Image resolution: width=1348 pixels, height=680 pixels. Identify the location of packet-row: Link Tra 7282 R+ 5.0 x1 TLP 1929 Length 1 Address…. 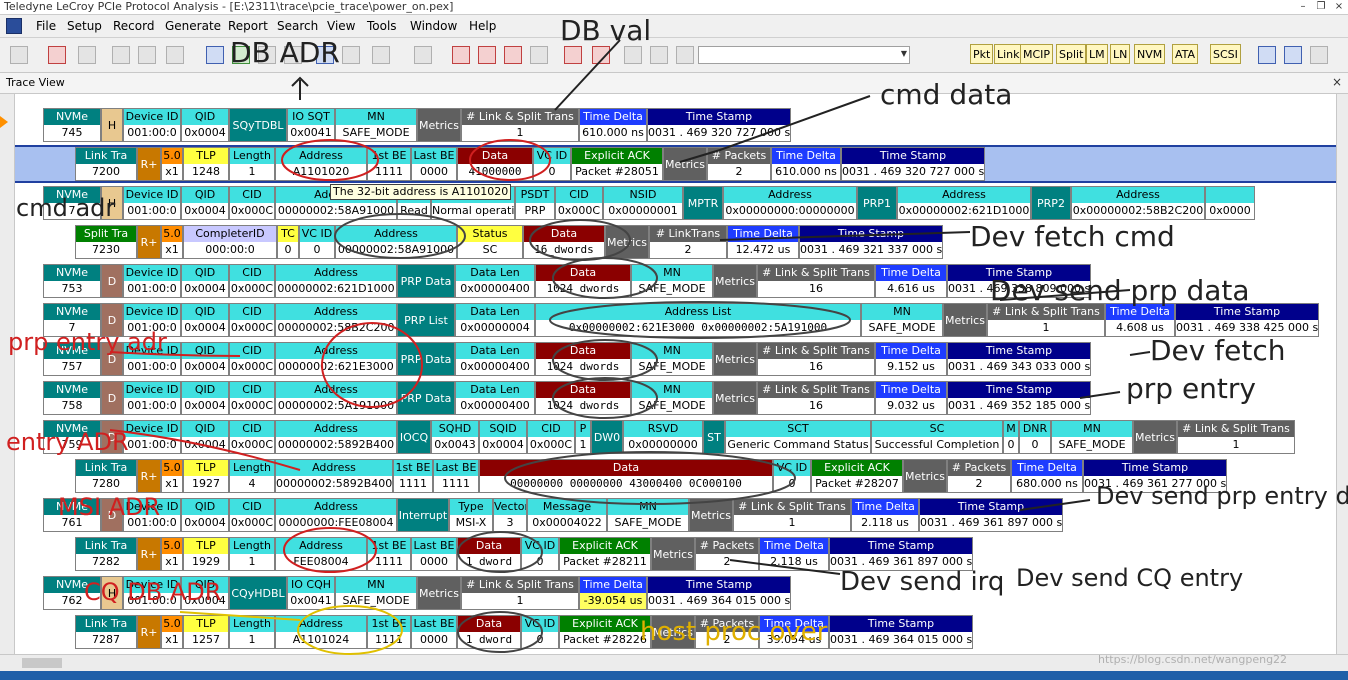
(675, 554).